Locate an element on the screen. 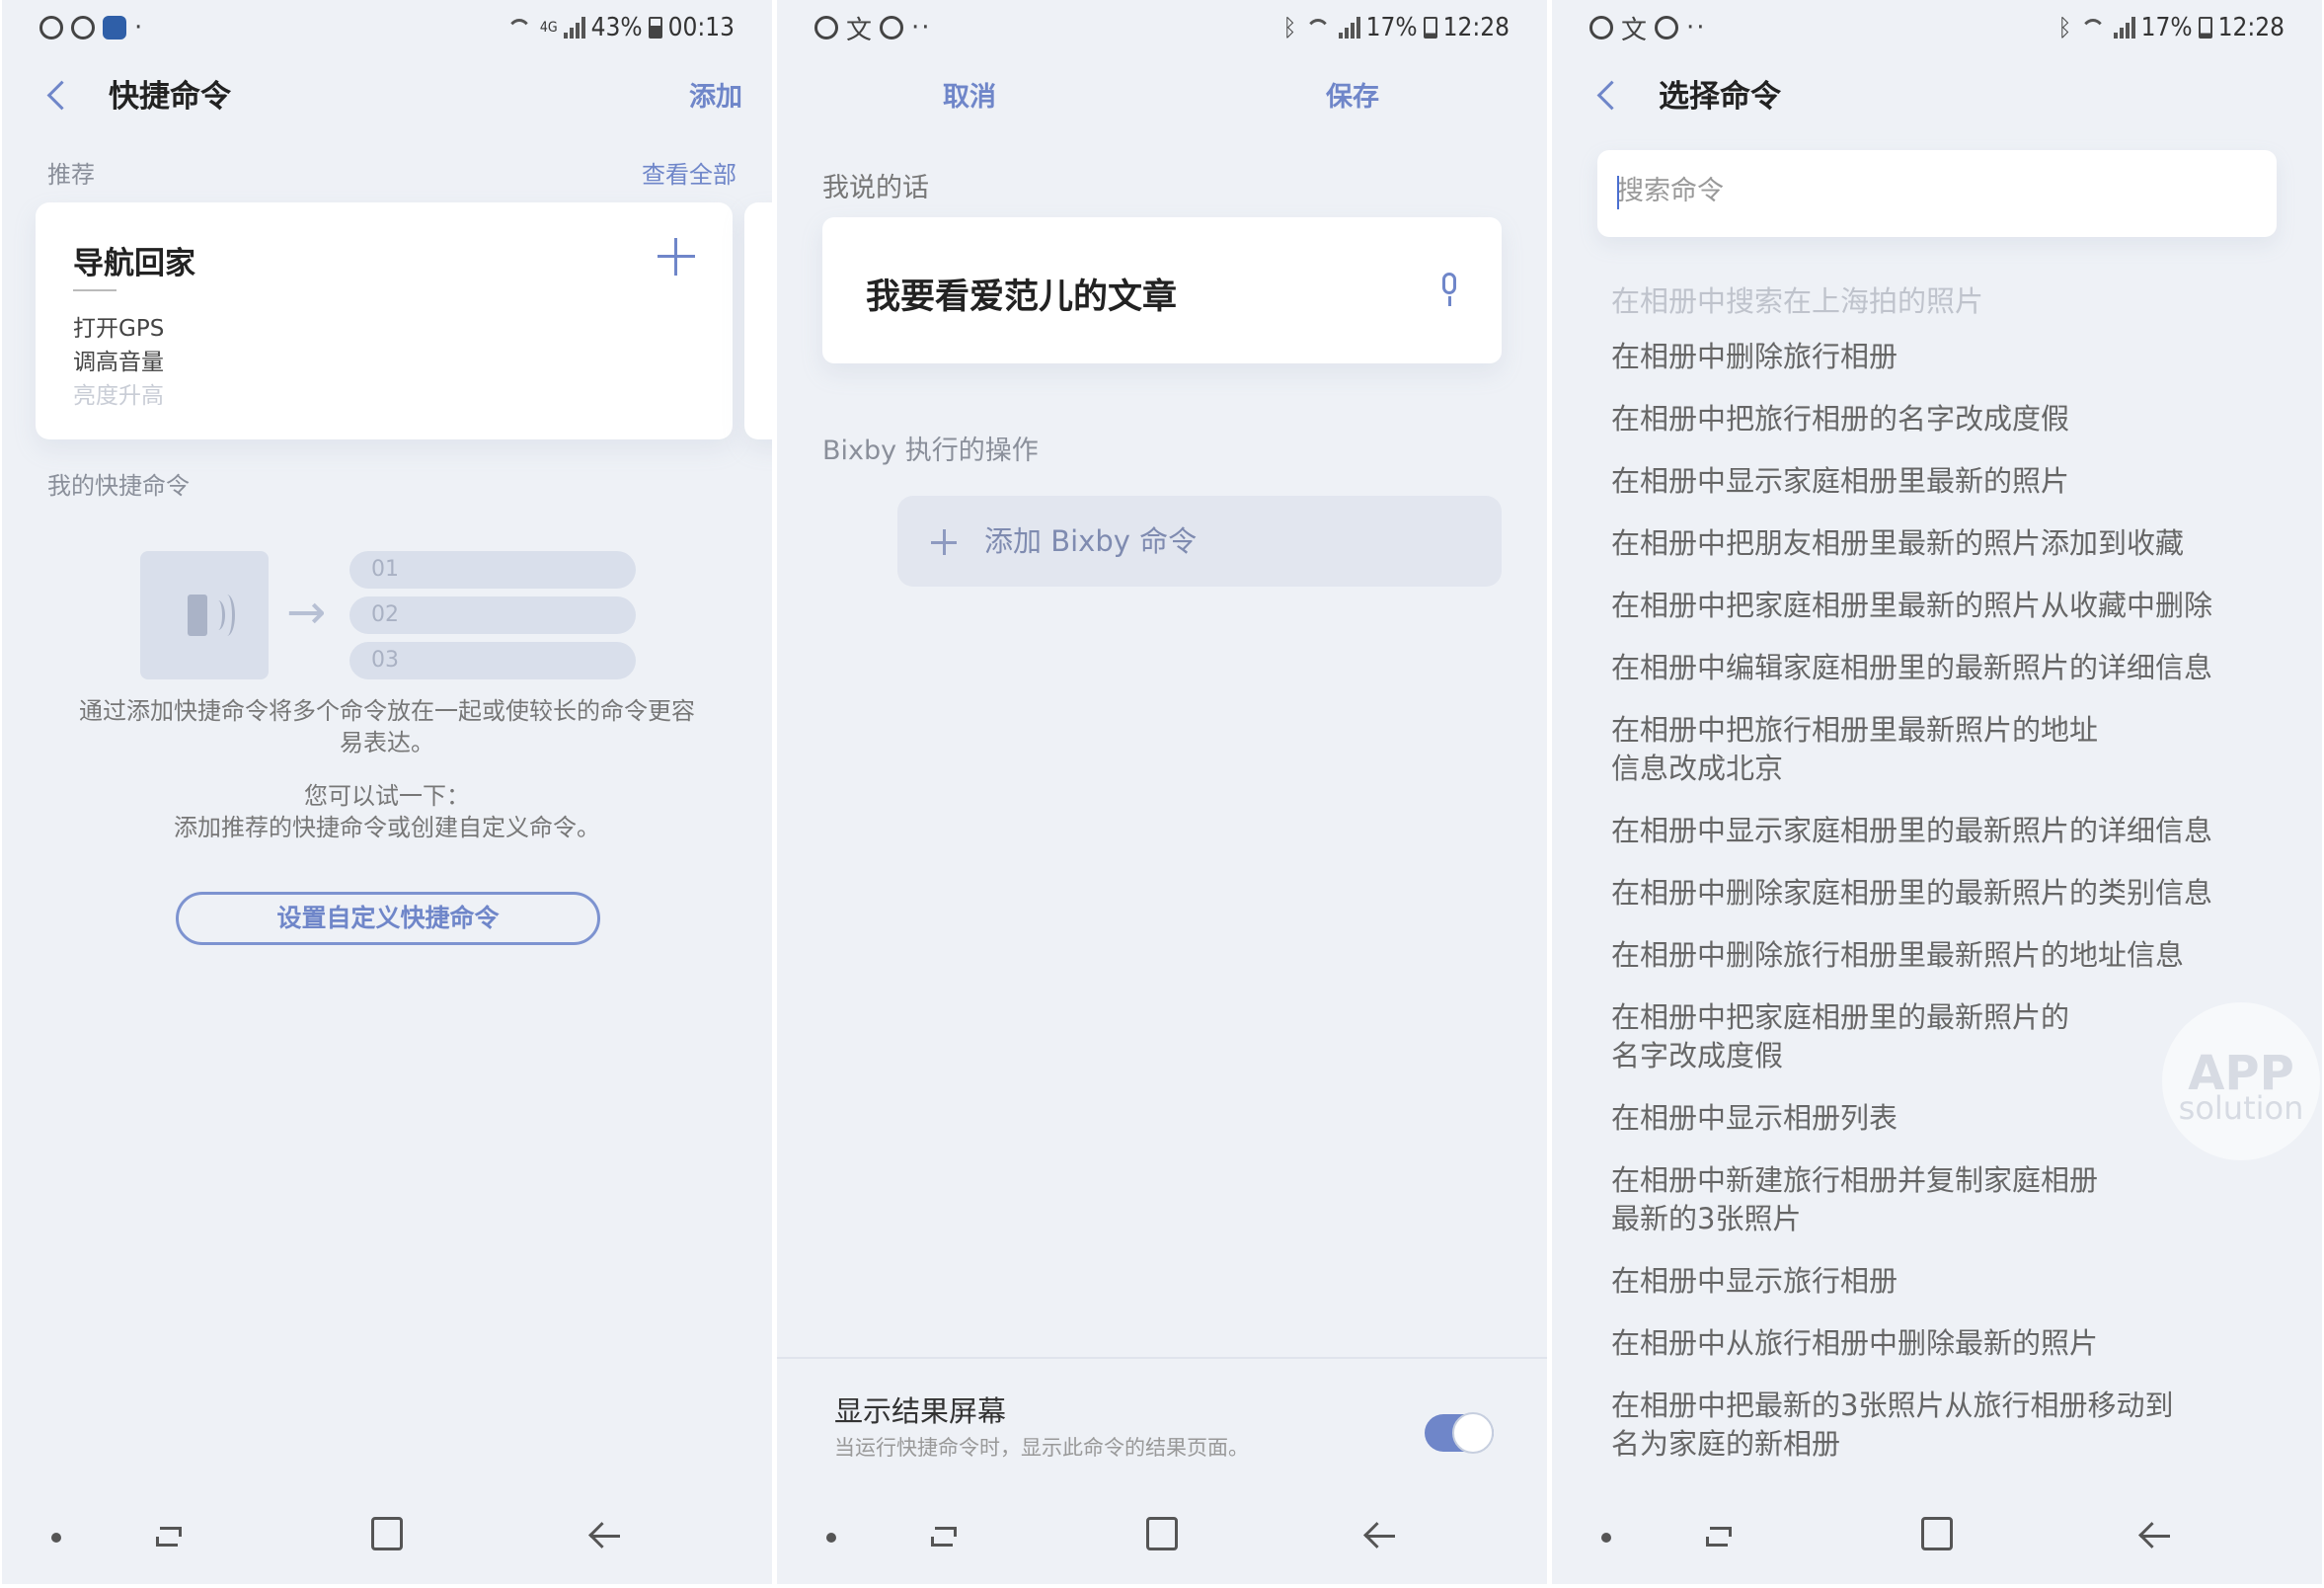  command-item: 在相册中把家庭相册里最新的照片从收藏中删除 is located at coordinates (1947, 606).